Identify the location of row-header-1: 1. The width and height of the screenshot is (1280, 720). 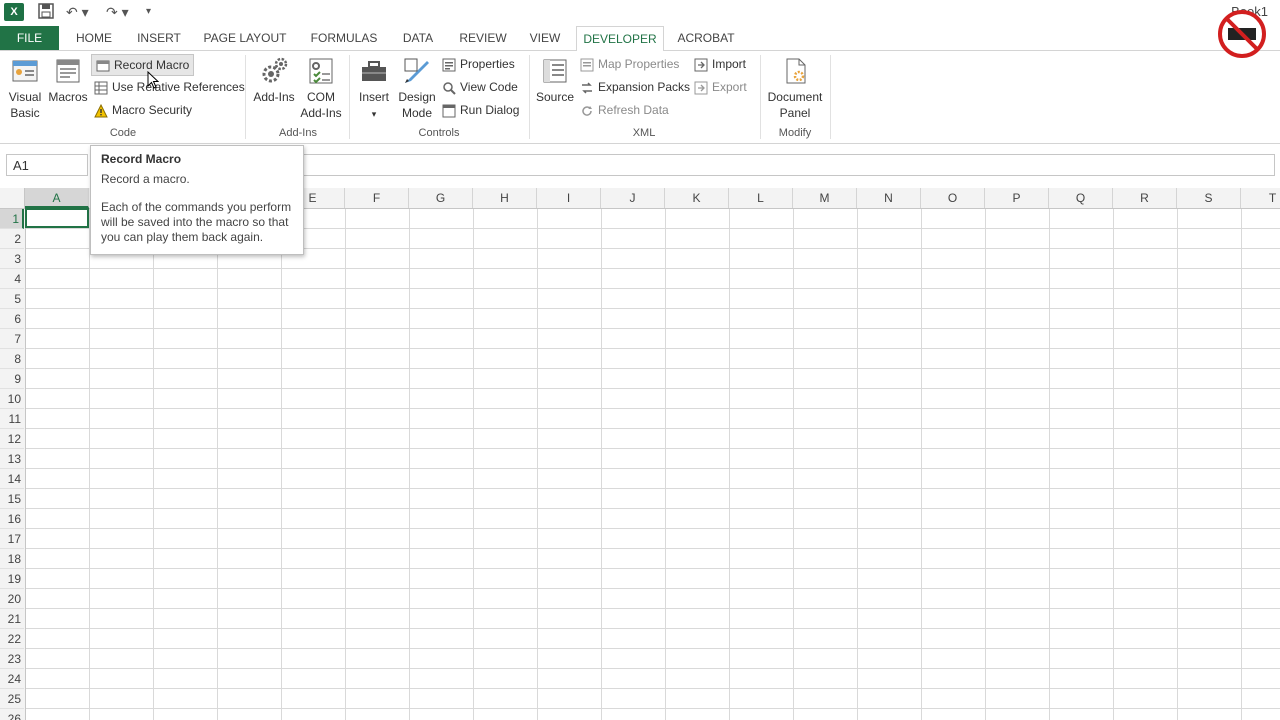
(12, 219).